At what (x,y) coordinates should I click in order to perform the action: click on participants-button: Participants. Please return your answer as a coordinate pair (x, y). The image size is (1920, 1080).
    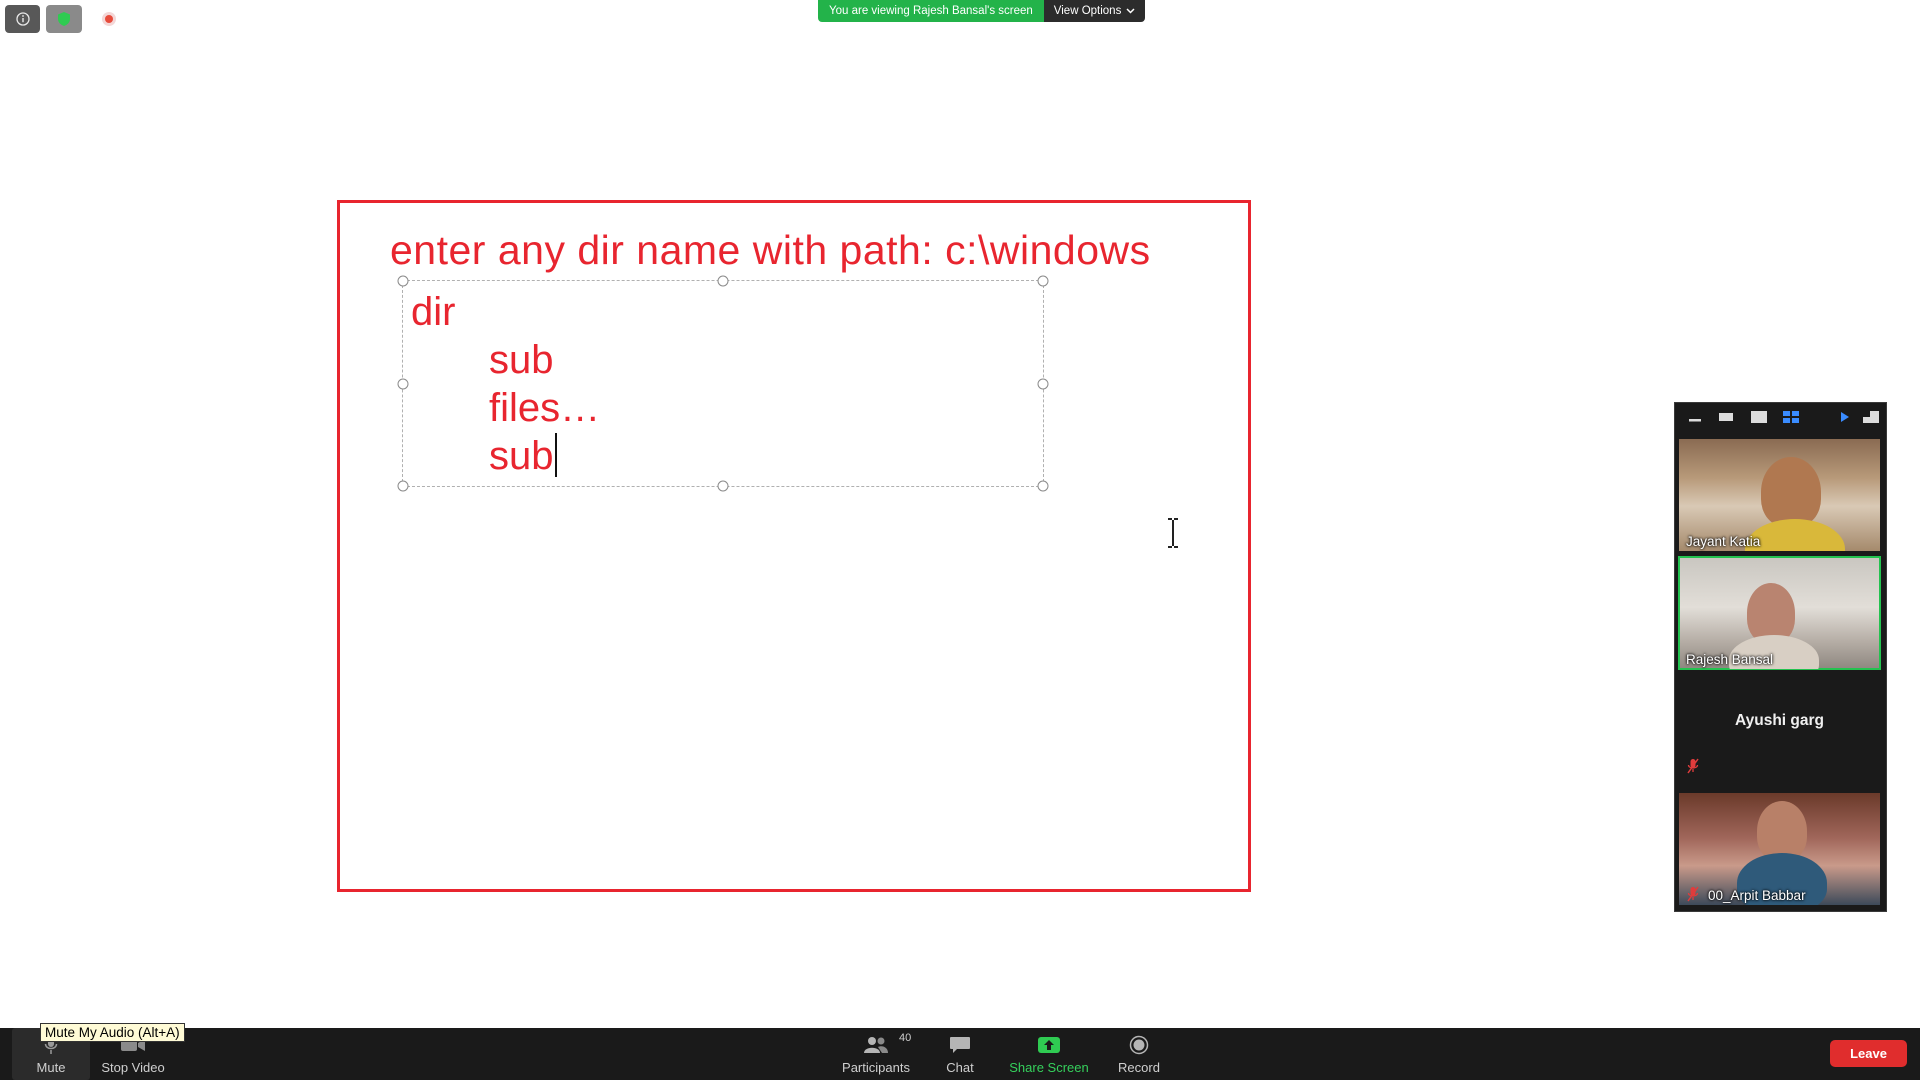
    Looking at the image, I should click on (876, 1054).